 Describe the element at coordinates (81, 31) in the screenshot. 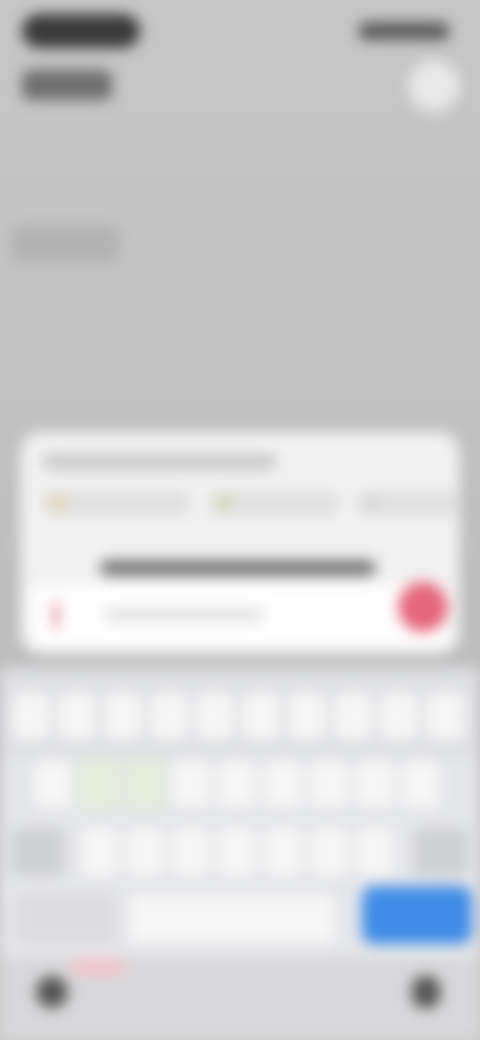

I see `status-time` at that location.